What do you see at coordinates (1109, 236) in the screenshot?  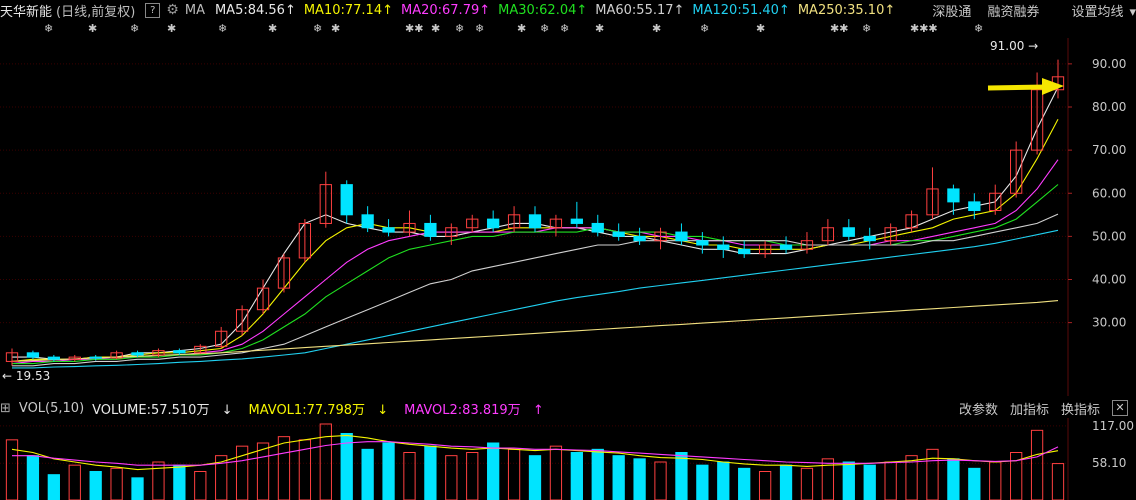 I see `y-tick-label: 50.00` at bounding box center [1109, 236].